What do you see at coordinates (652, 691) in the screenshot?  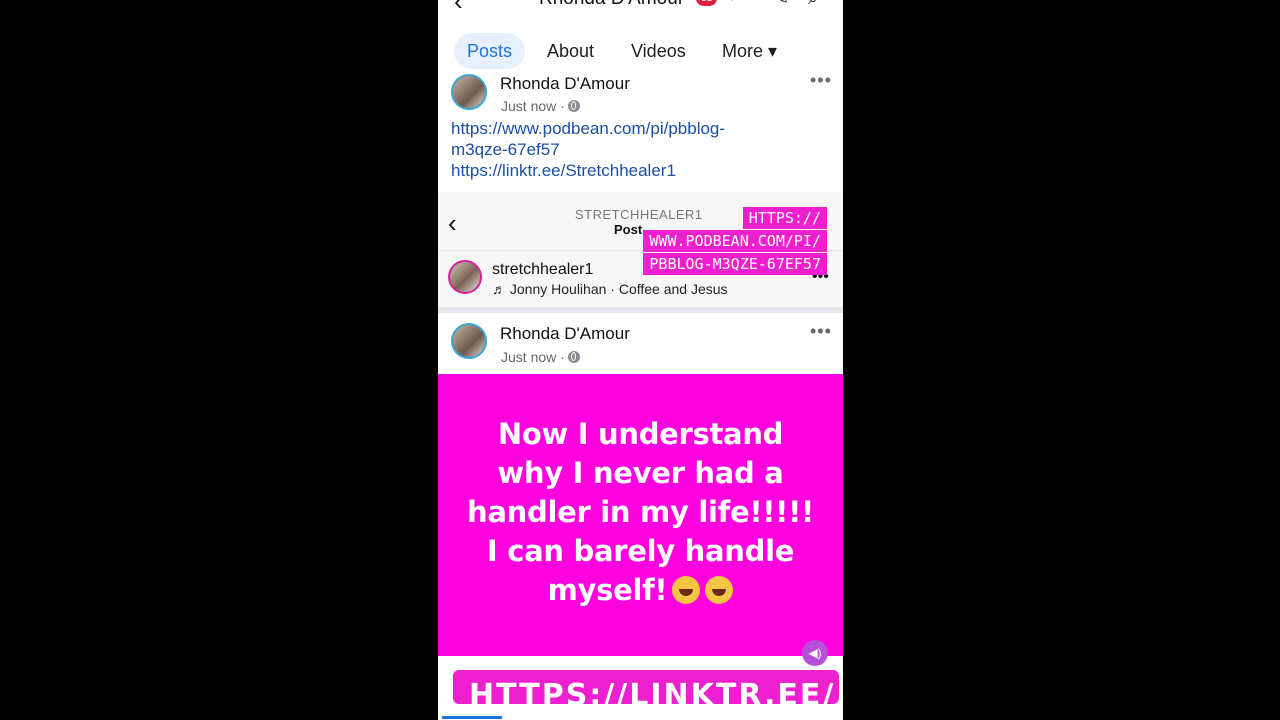 I see `bottom-sticker-text: HTTPS://LINKTR.EE/` at bounding box center [652, 691].